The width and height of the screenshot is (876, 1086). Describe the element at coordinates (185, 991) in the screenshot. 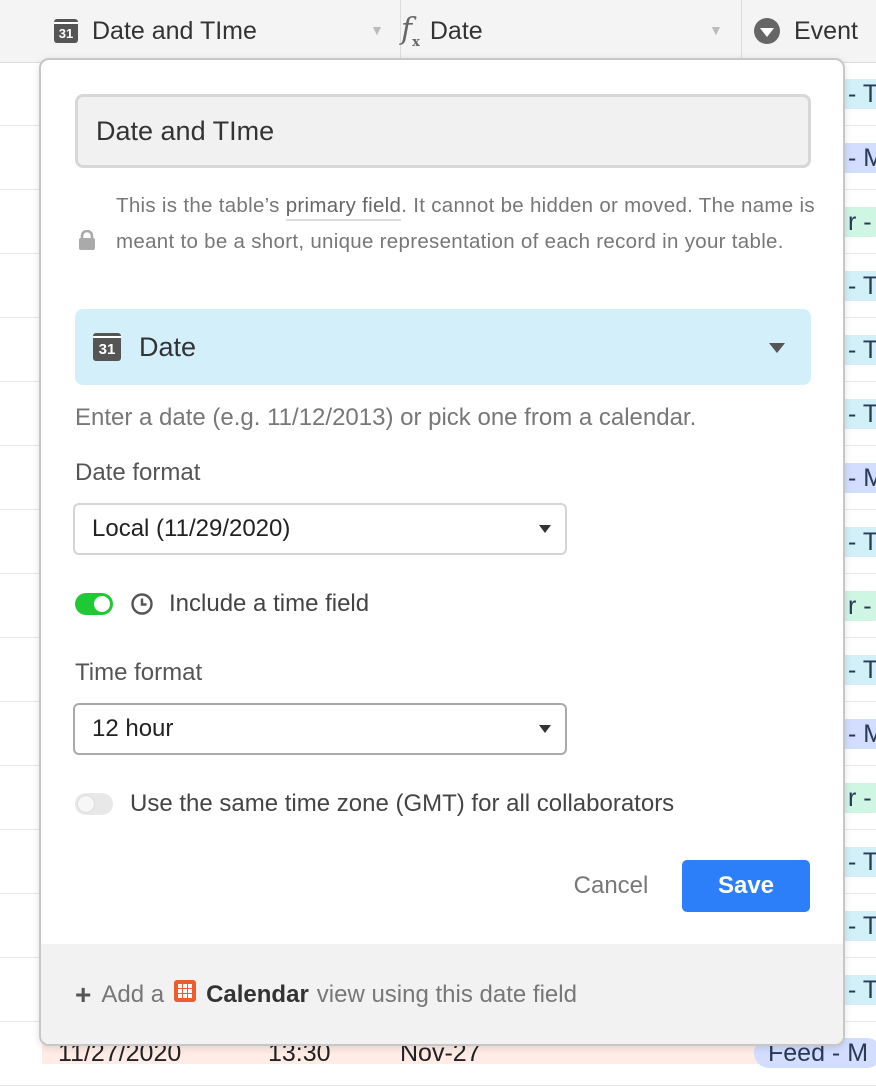

I see `calendar-view-icon` at that location.